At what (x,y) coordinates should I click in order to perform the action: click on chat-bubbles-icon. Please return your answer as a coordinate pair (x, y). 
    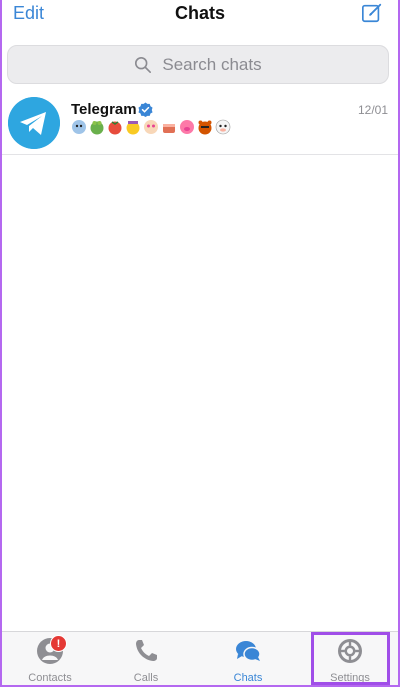
    Looking at the image, I should click on (248, 651).